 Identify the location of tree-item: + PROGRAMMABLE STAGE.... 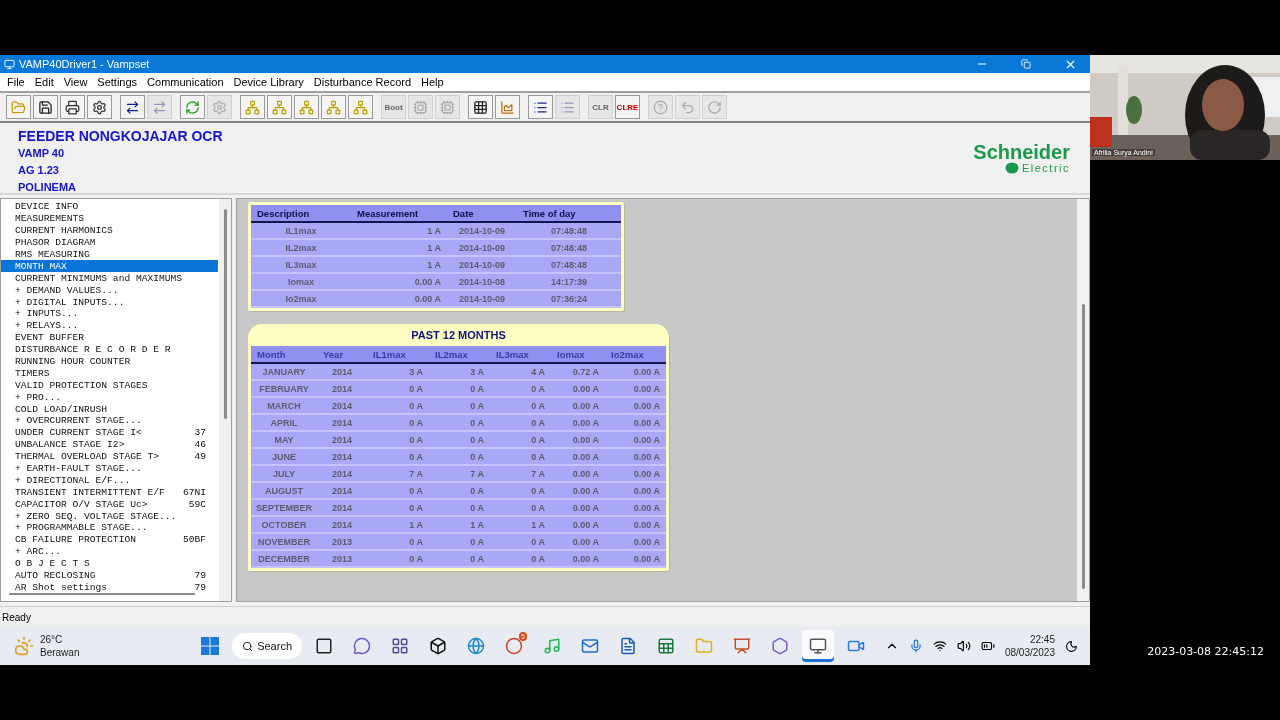
(109, 528).